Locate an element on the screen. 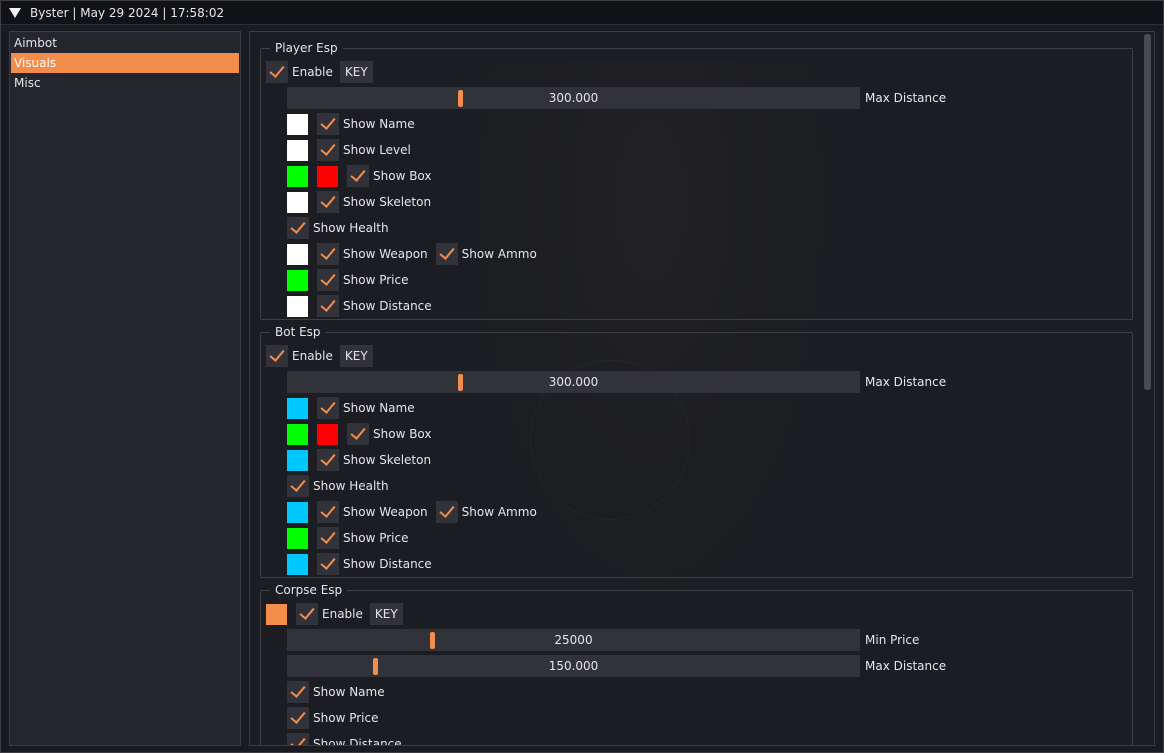  sidebar-item-visuals: Visuals is located at coordinates (125, 63).